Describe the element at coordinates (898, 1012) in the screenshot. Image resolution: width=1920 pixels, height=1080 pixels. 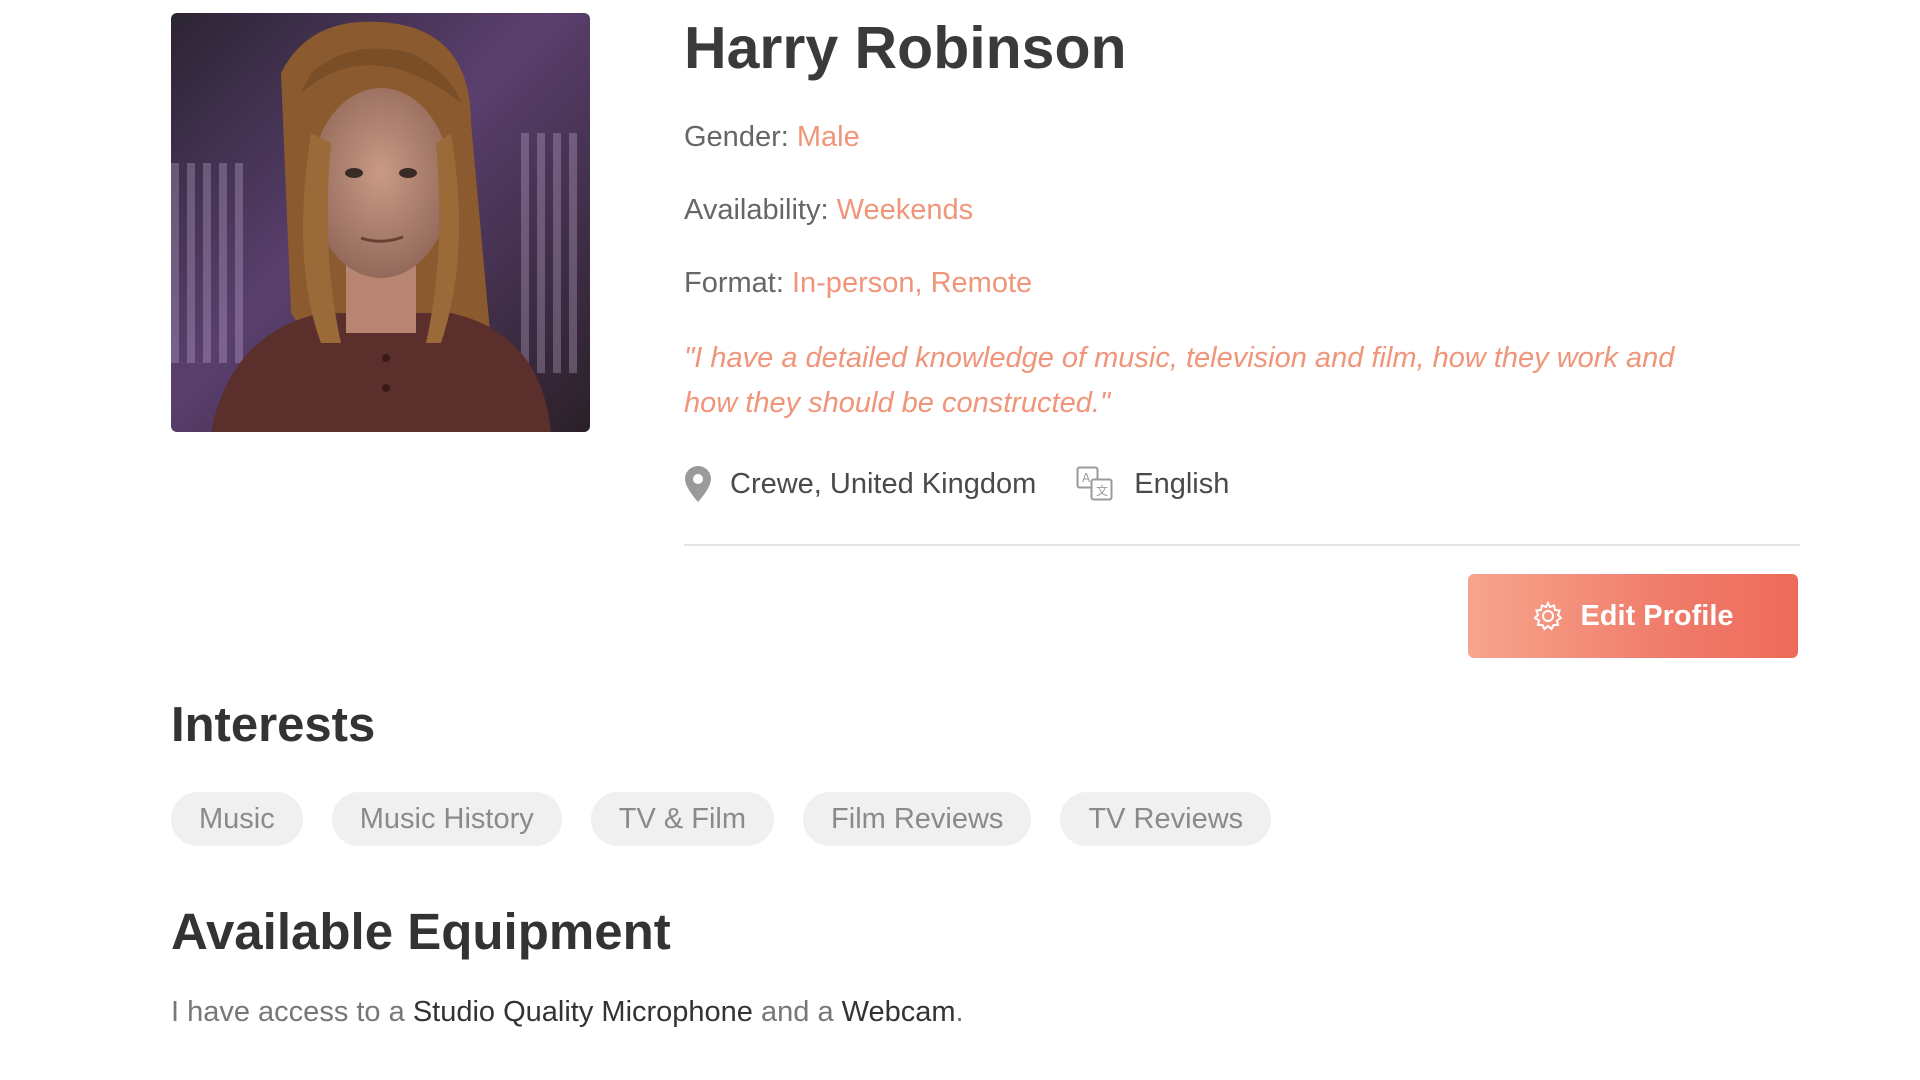
I see `equipment-item-webcam: Webcam` at that location.